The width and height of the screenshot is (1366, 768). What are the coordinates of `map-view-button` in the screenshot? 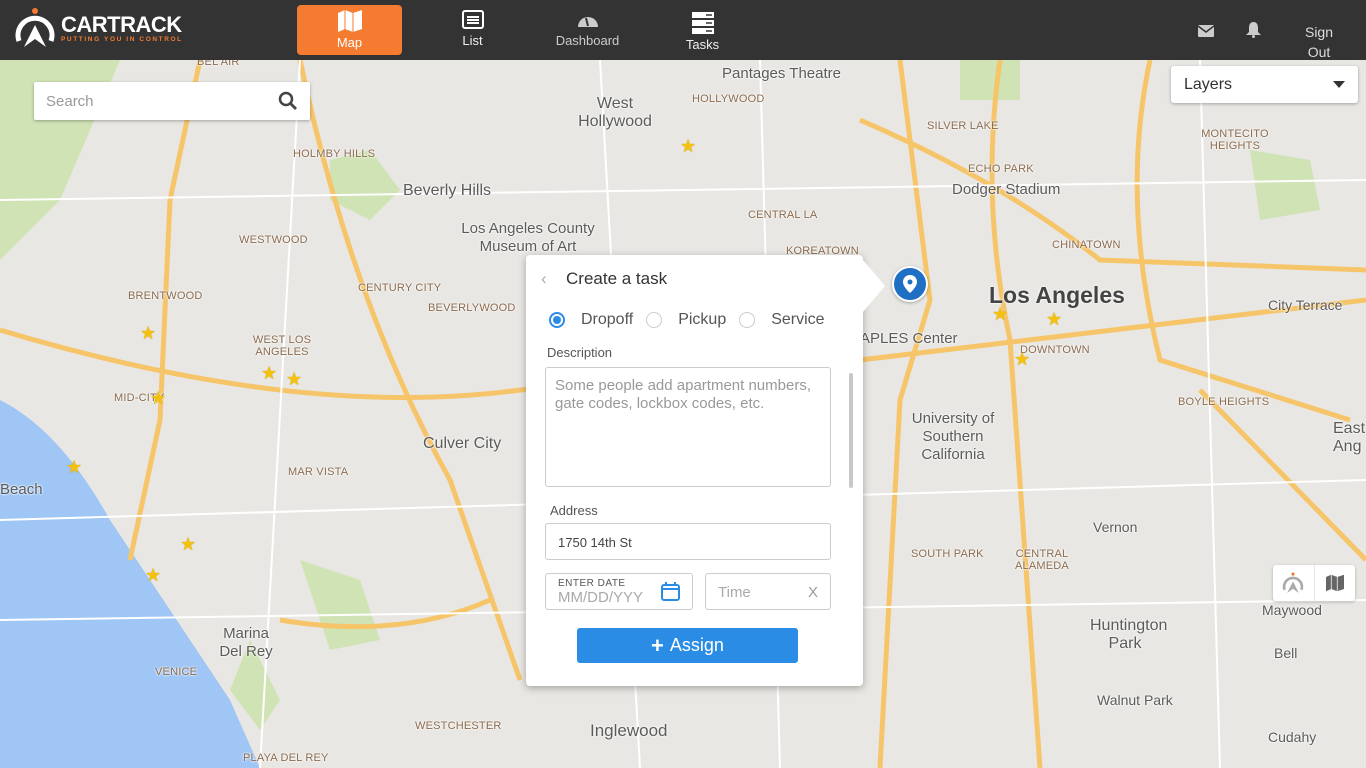 It's located at (1335, 583).